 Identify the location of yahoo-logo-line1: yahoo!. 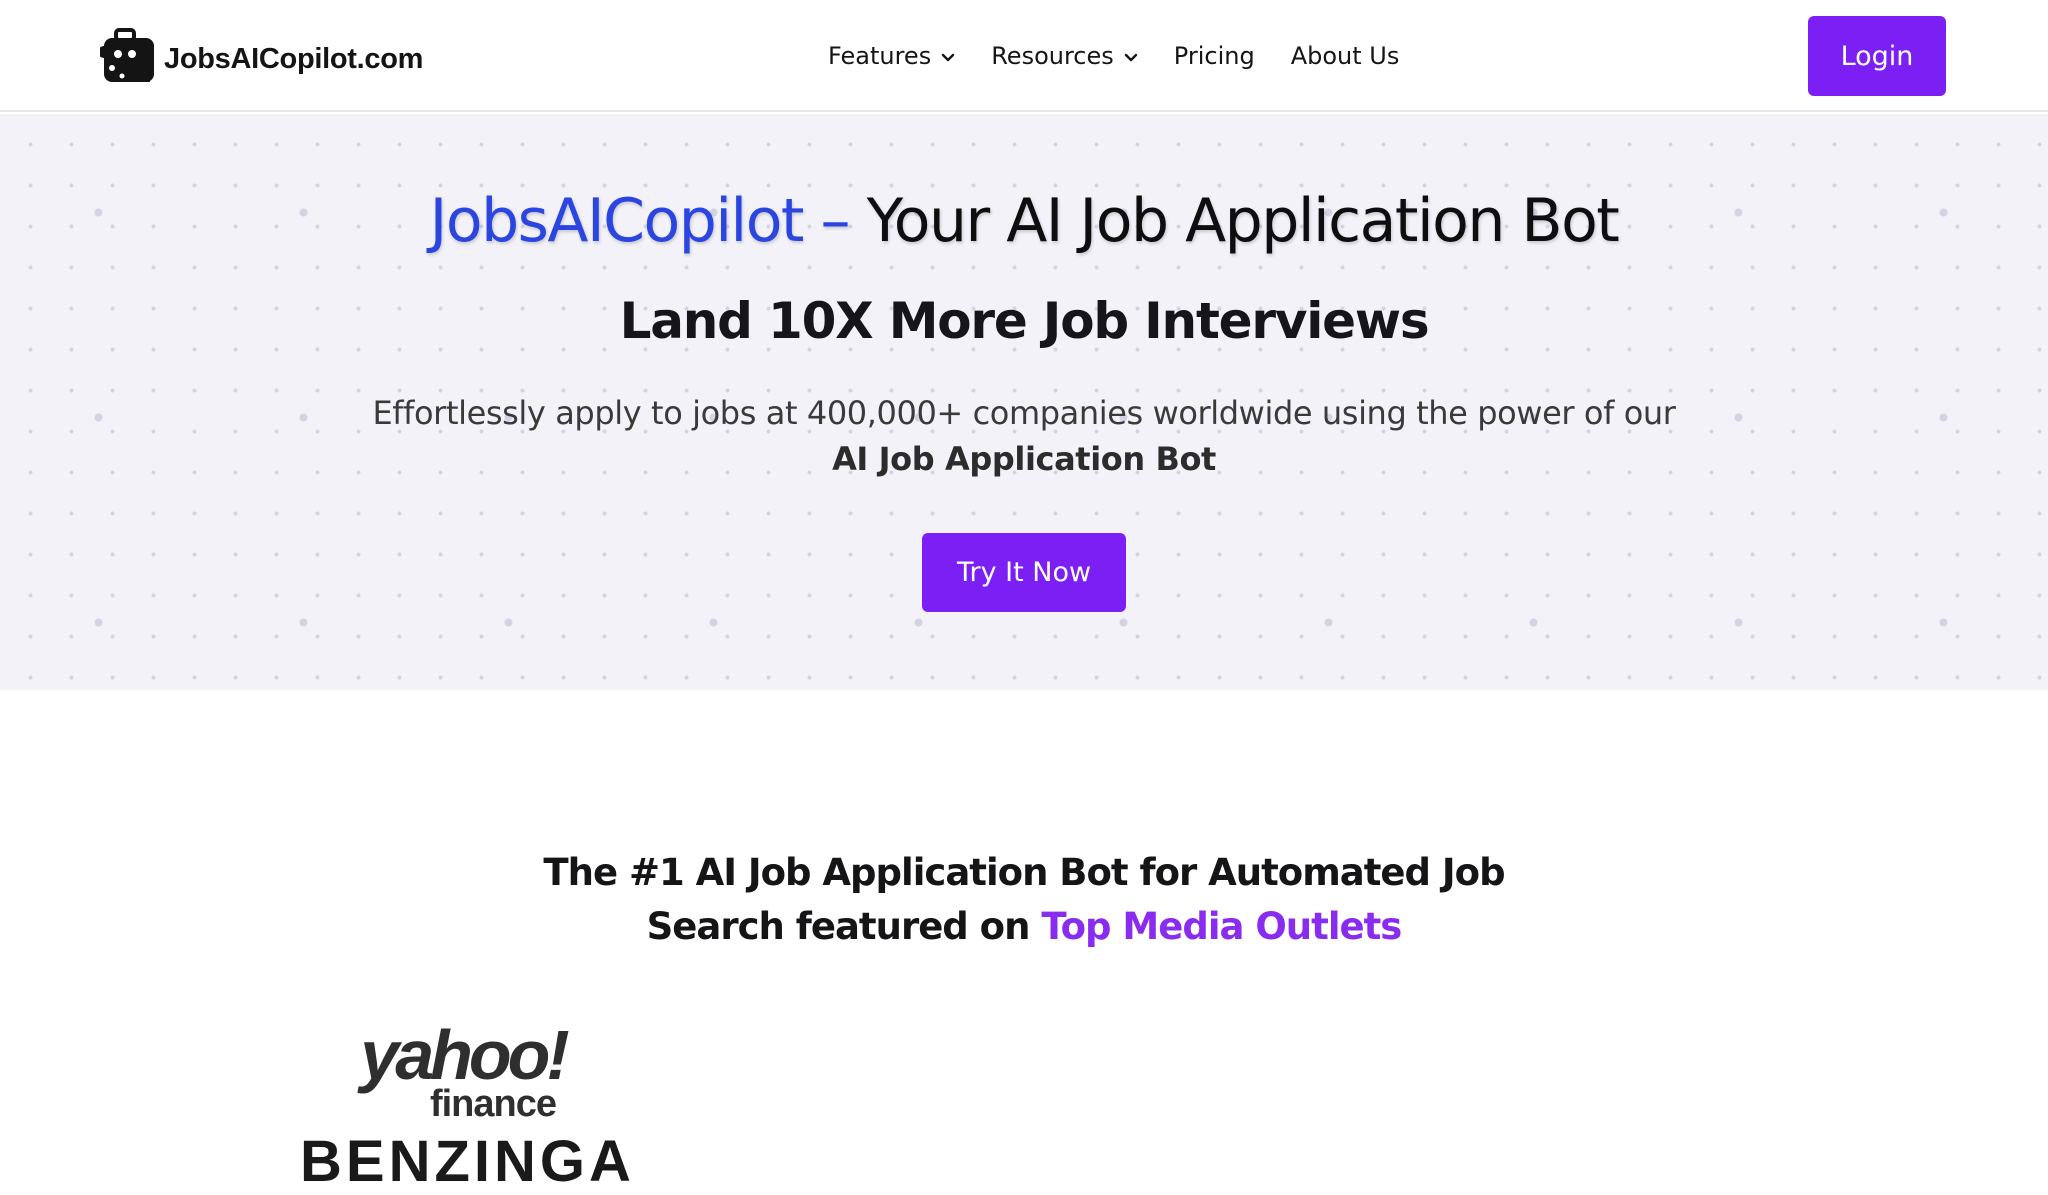
(464, 1055).